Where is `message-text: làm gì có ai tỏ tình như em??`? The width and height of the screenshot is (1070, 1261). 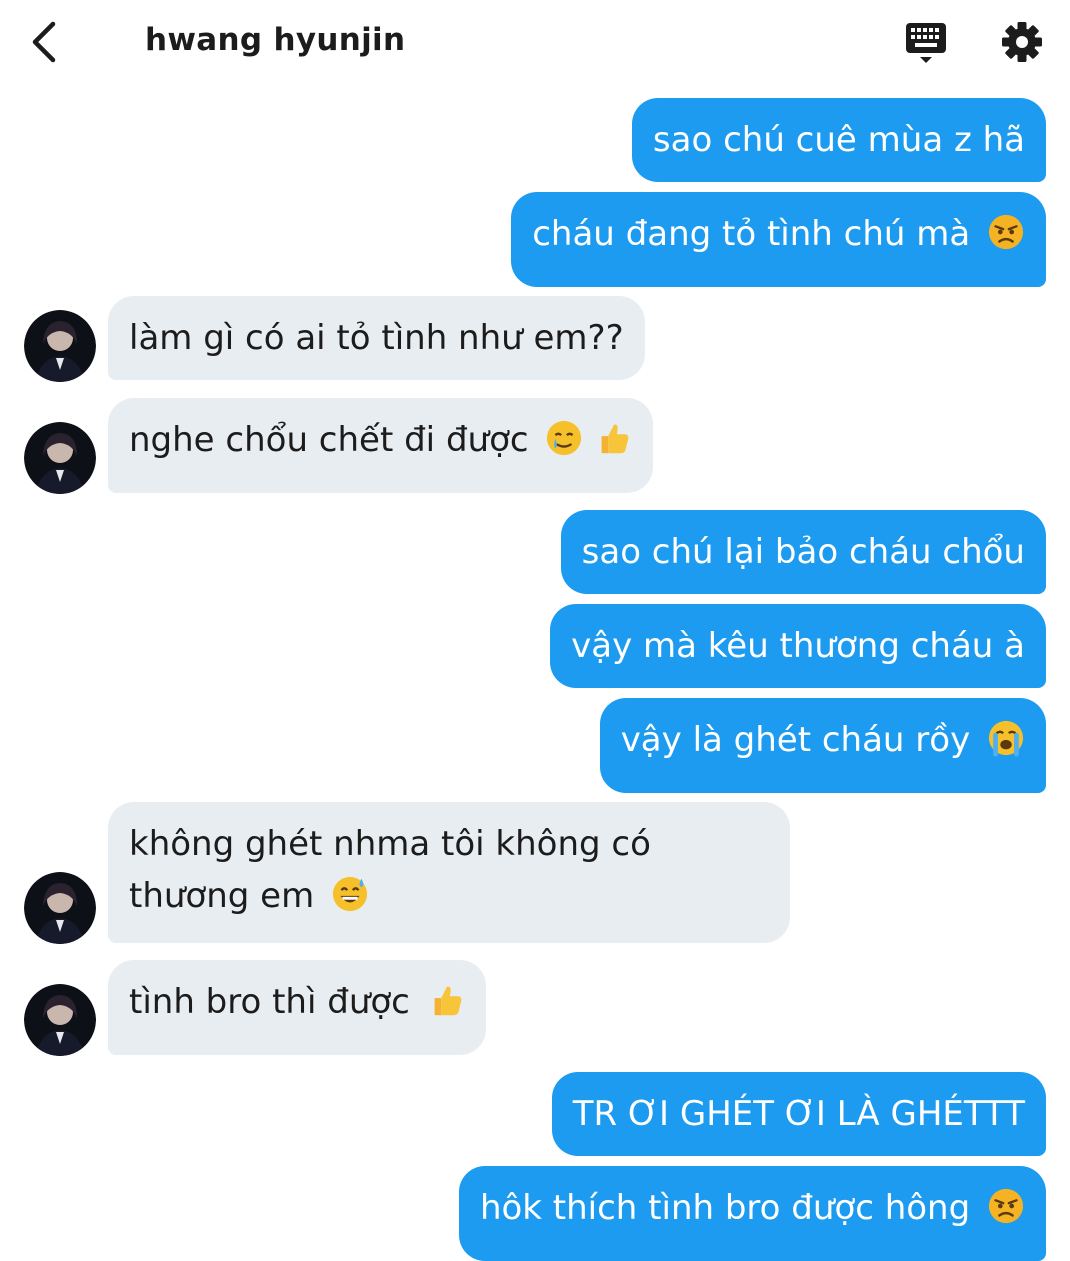 message-text: làm gì có ai tỏ tình như em?? is located at coordinates (376, 338).